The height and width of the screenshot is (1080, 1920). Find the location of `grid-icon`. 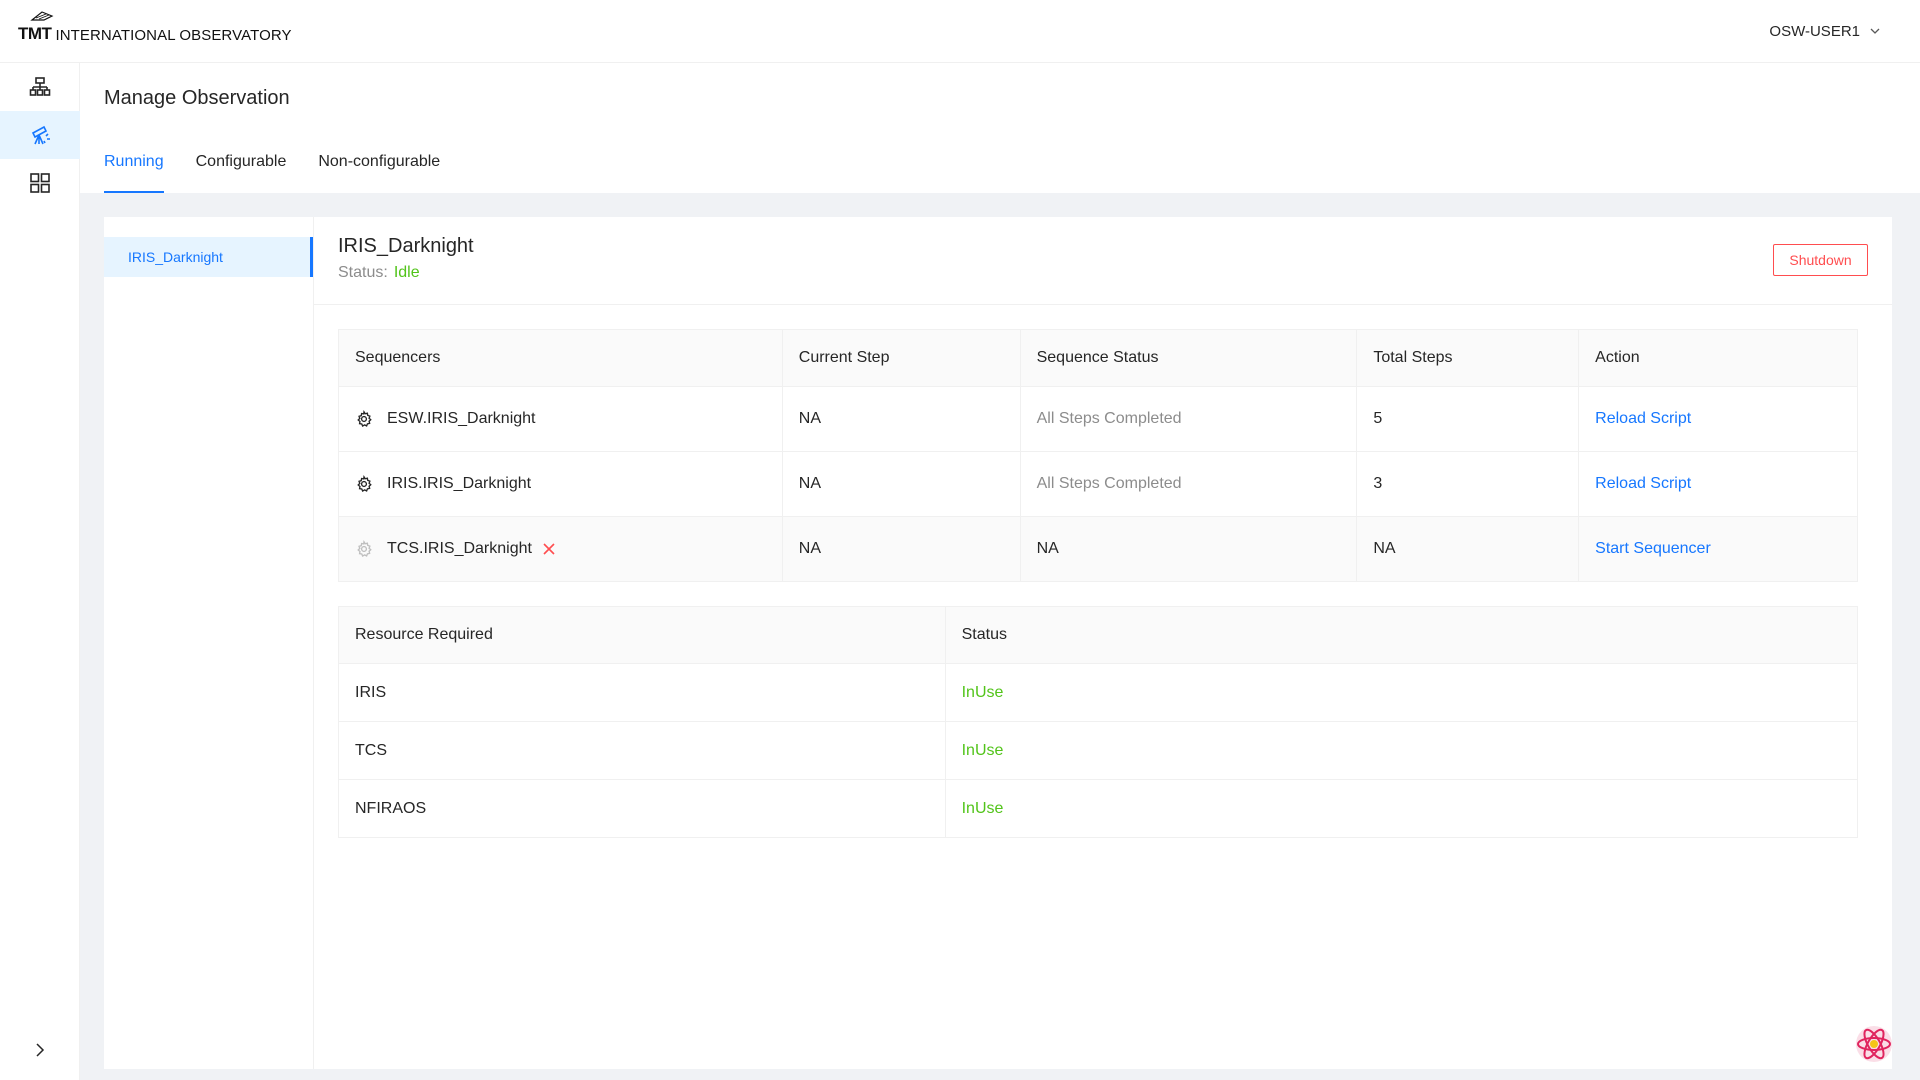

grid-icon is located at coordinates (40, 183).